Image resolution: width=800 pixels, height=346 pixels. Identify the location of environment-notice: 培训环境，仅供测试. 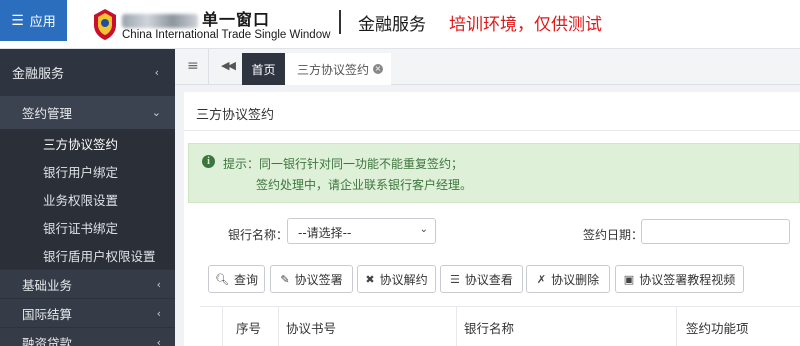
(525, 25).